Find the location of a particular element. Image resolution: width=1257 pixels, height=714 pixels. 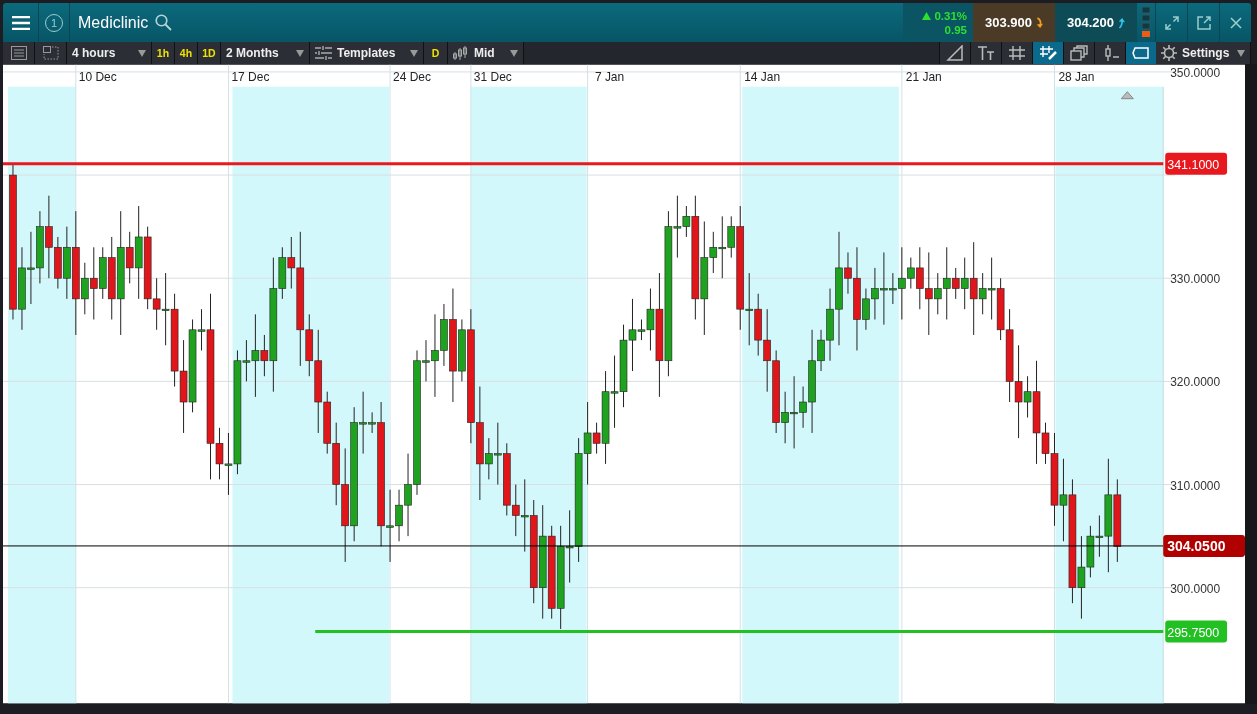

sliders-icon is located at coordinates (323, 53).